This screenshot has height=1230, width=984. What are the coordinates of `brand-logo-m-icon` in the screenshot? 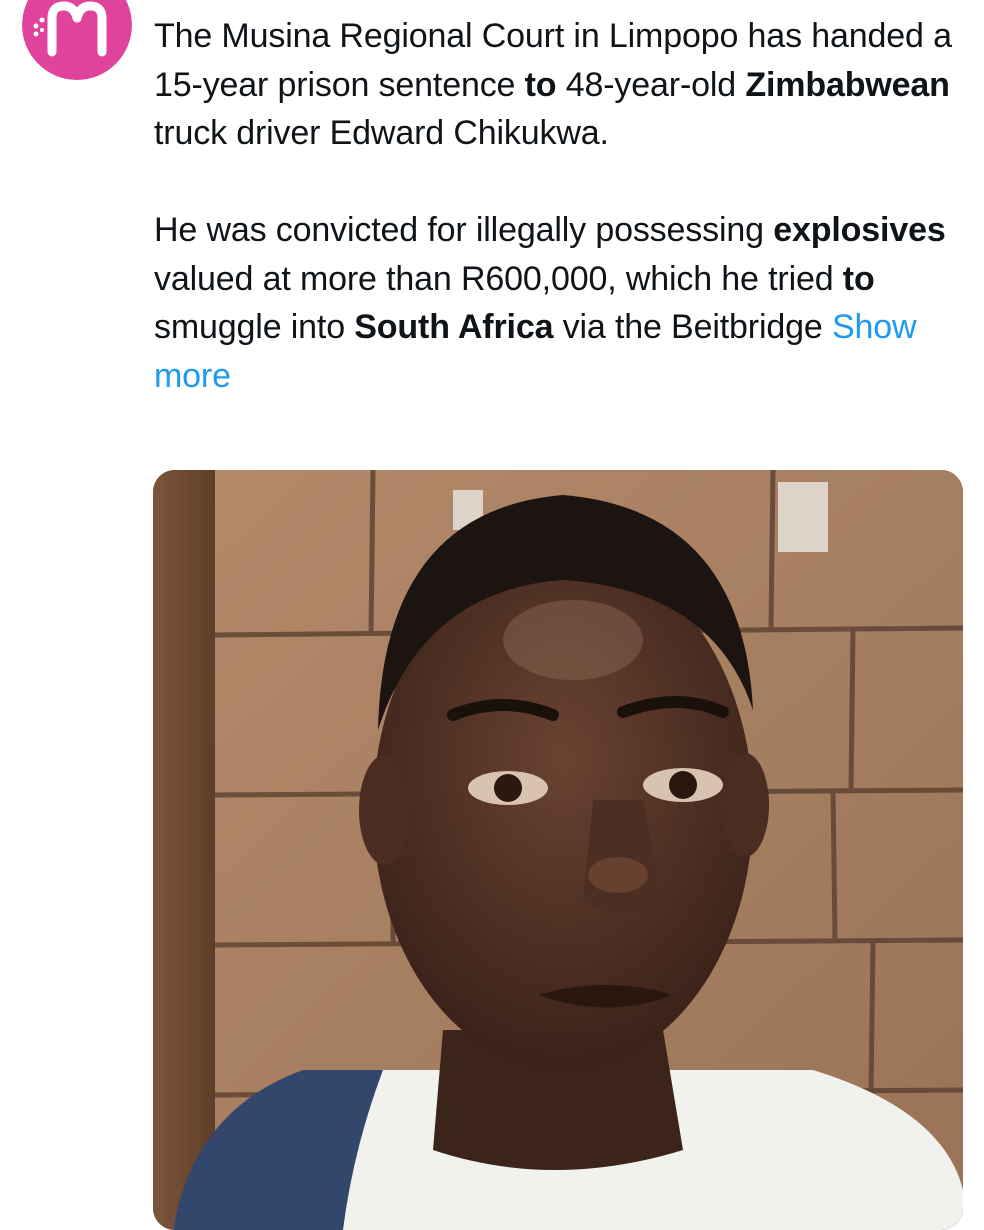 It's located at (77, 40).